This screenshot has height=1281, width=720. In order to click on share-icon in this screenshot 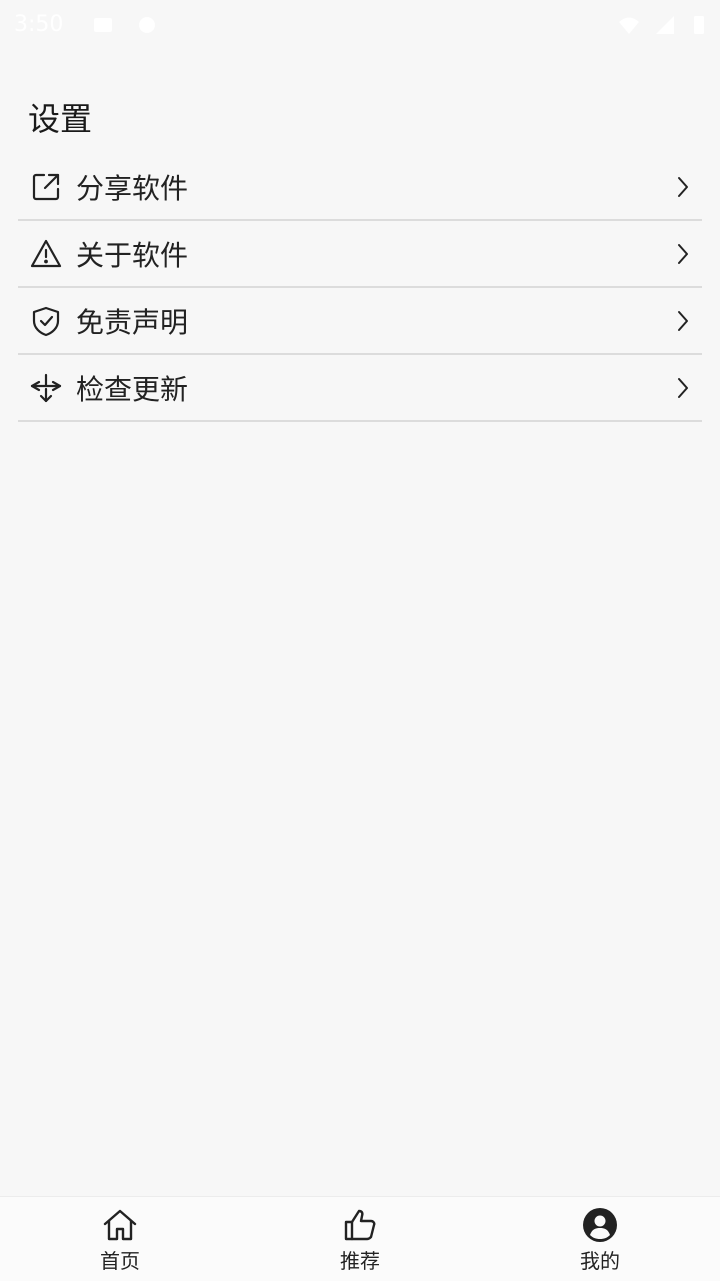, I will do `click(46, 187)`.